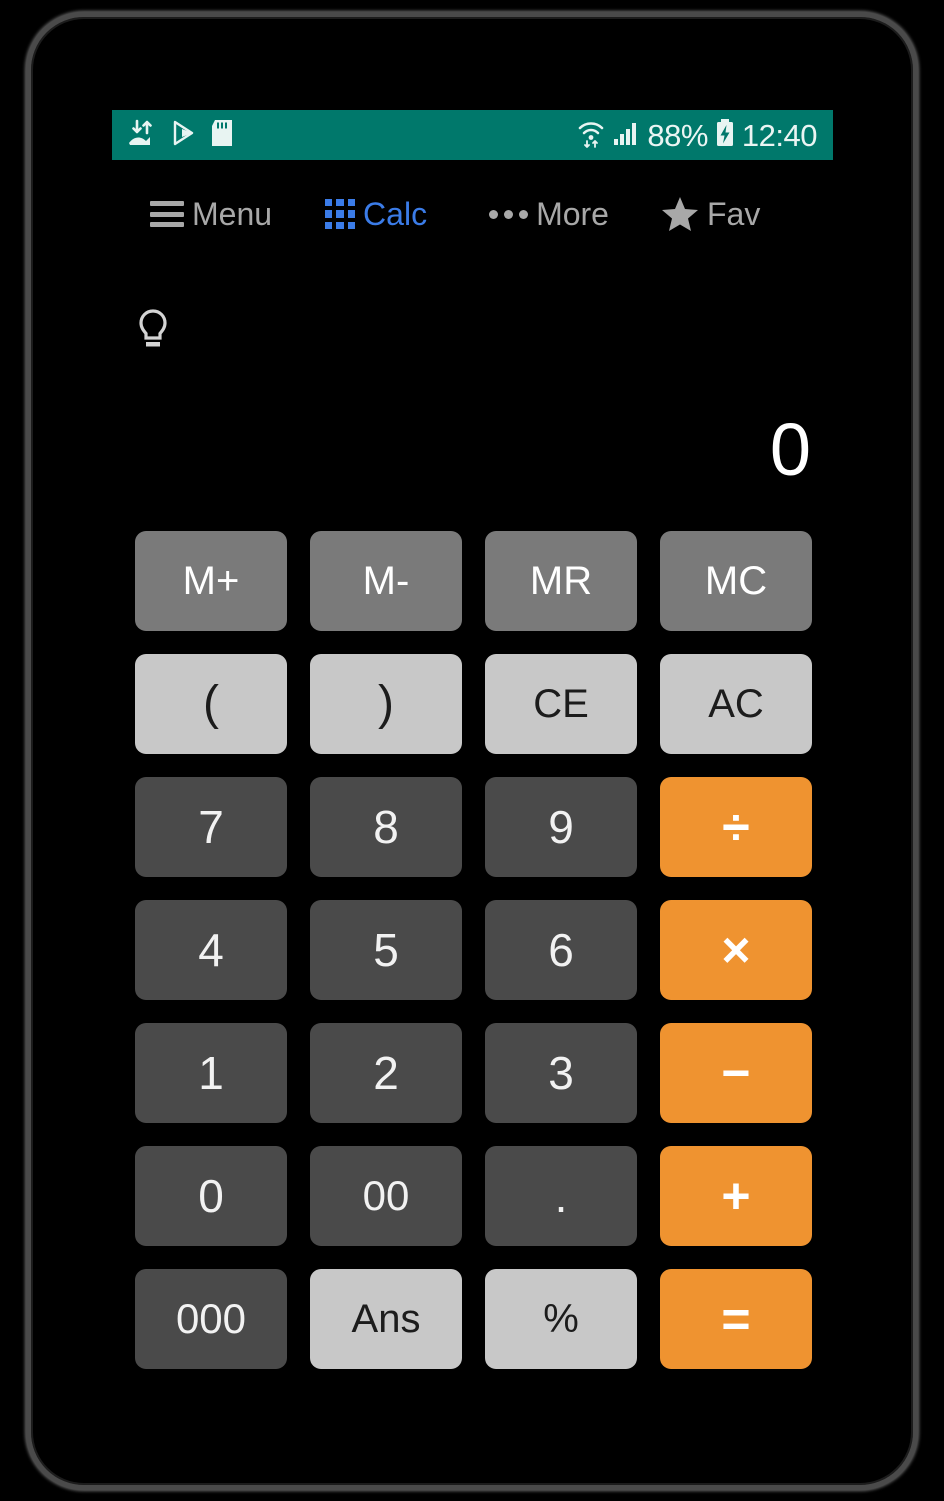 This screenshot has width=944, height=1501. I want to click on nav-item-calc: Calc, so click(376, 214).